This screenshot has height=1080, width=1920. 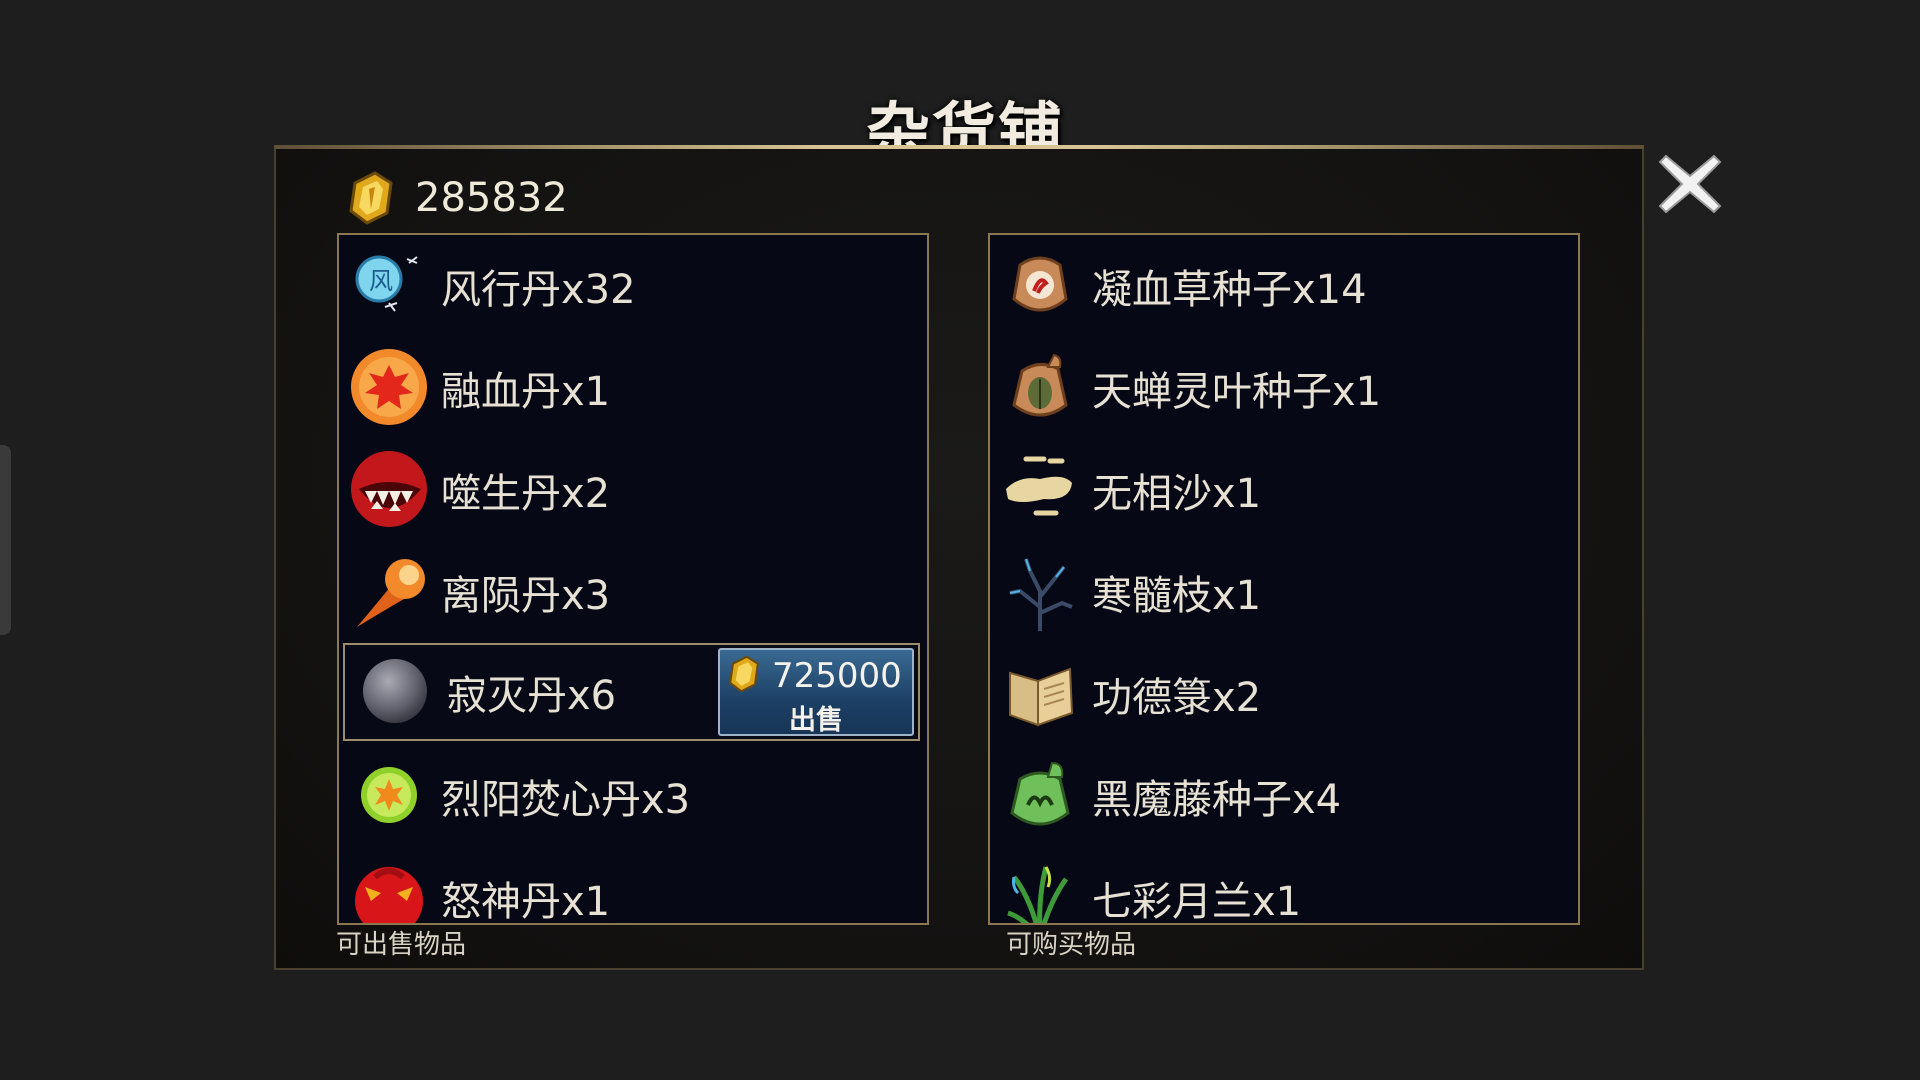 I want to click on seed-bag-icon, so click(x=1041, y=286).